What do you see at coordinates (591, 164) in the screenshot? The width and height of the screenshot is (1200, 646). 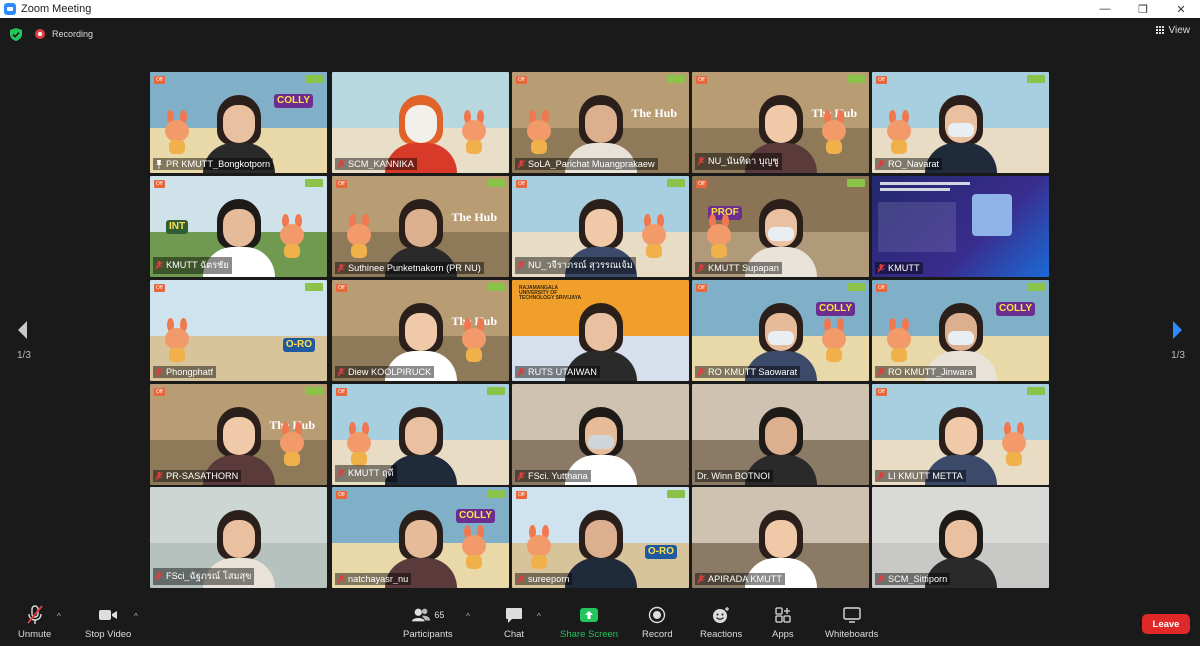 I see `participant-name: SoLA_Parichat Muangprakaew` at bounding box center [591, 164].